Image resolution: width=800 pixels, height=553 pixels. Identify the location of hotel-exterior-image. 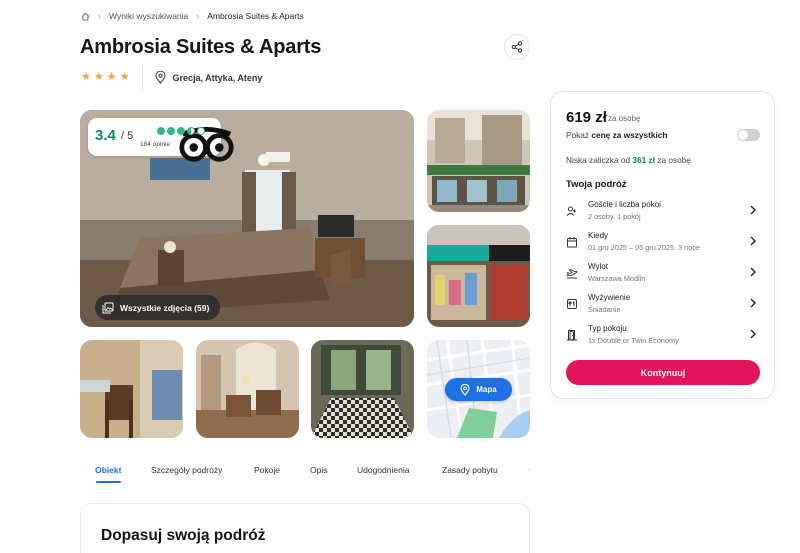
(478, 161).